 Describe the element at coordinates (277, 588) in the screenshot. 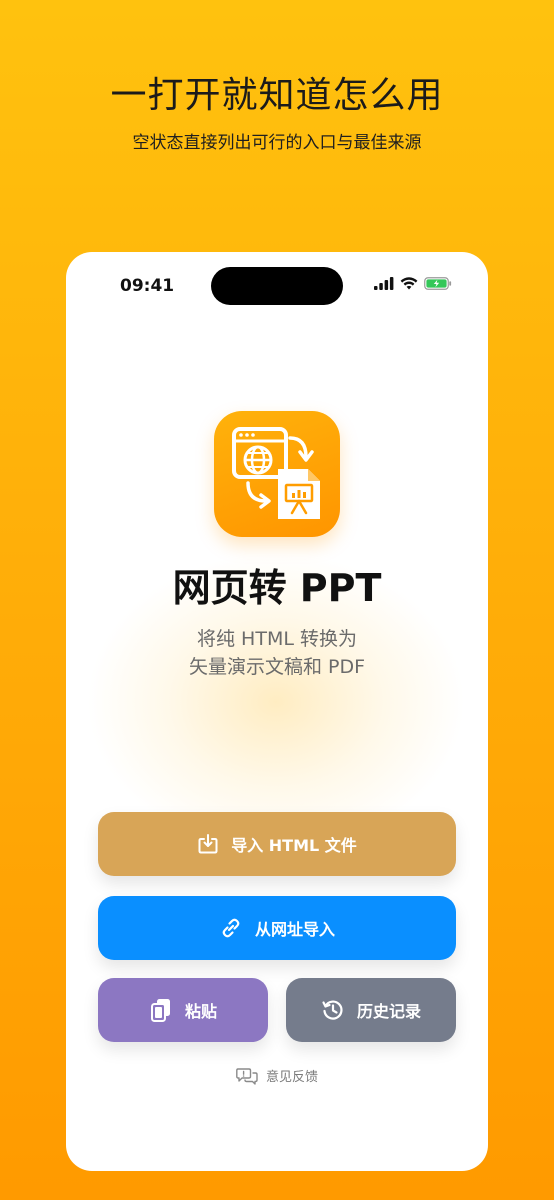

I see `app-name: 网页转 PPT` at that location.